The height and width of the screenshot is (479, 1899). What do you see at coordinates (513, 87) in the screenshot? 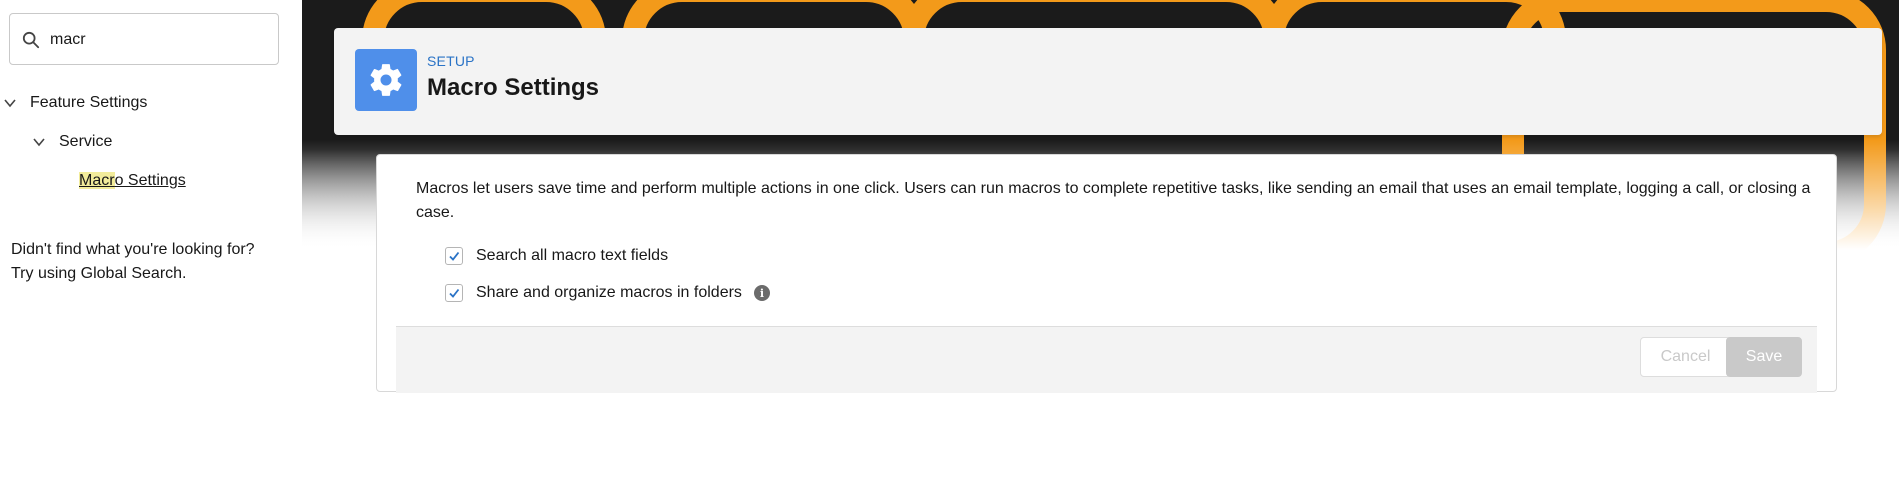
I see `page-title: Macro Settings` at bounding box center [513, 87].